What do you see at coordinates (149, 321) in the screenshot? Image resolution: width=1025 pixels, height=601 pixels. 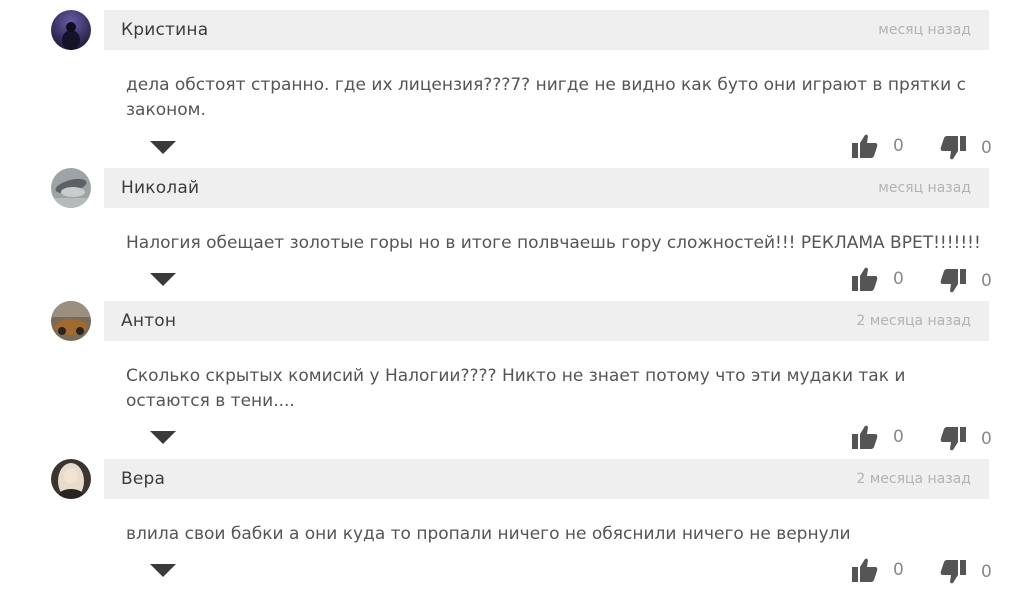 I see `author-name: Антон` at bounding box center [149, 321].